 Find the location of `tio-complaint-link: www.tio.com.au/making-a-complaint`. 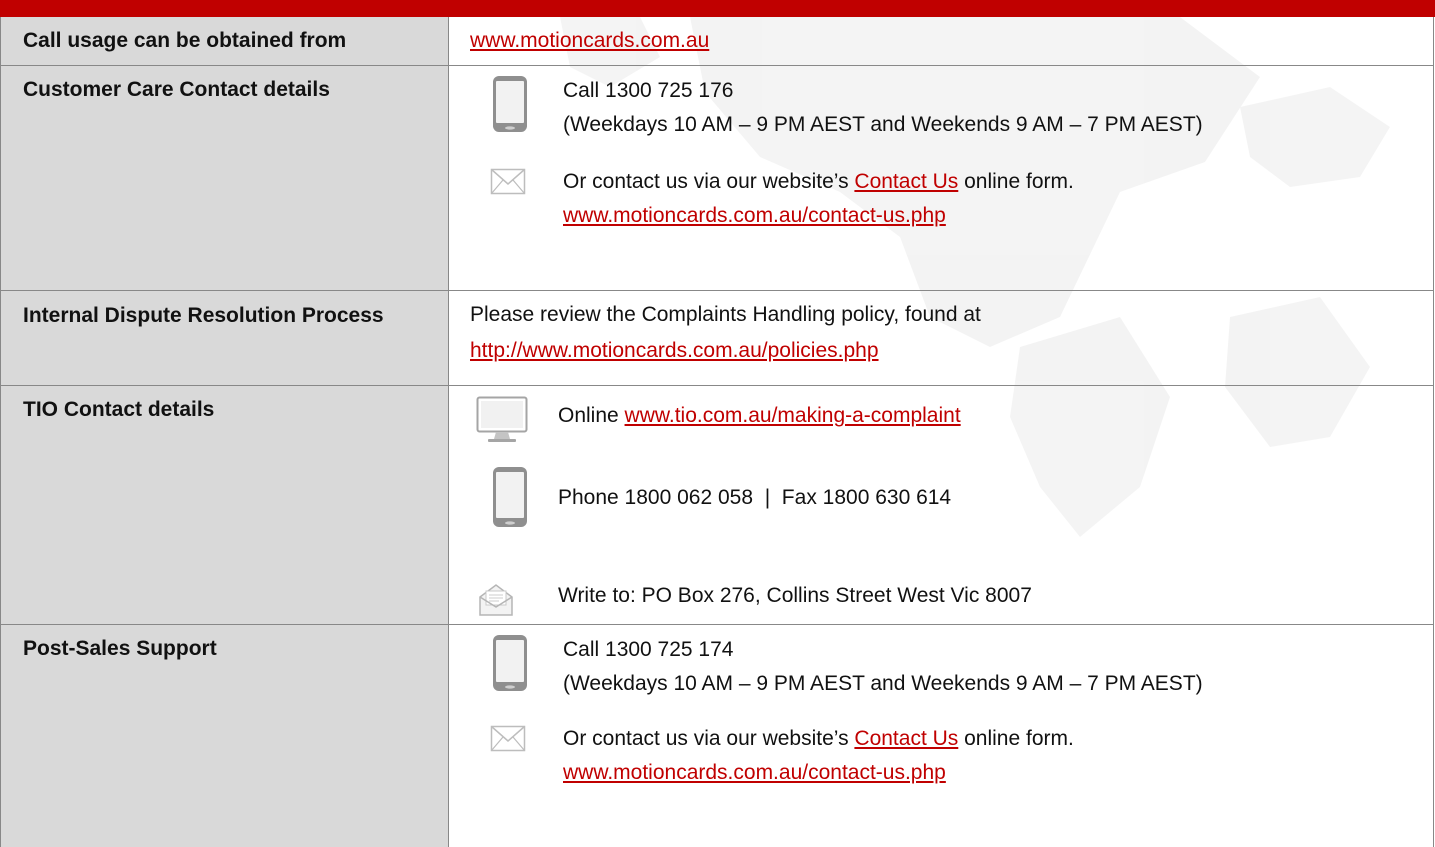

tio-complaint-link: www.tio.com.au/making-a-complaint is located at coordinates (793, 415).